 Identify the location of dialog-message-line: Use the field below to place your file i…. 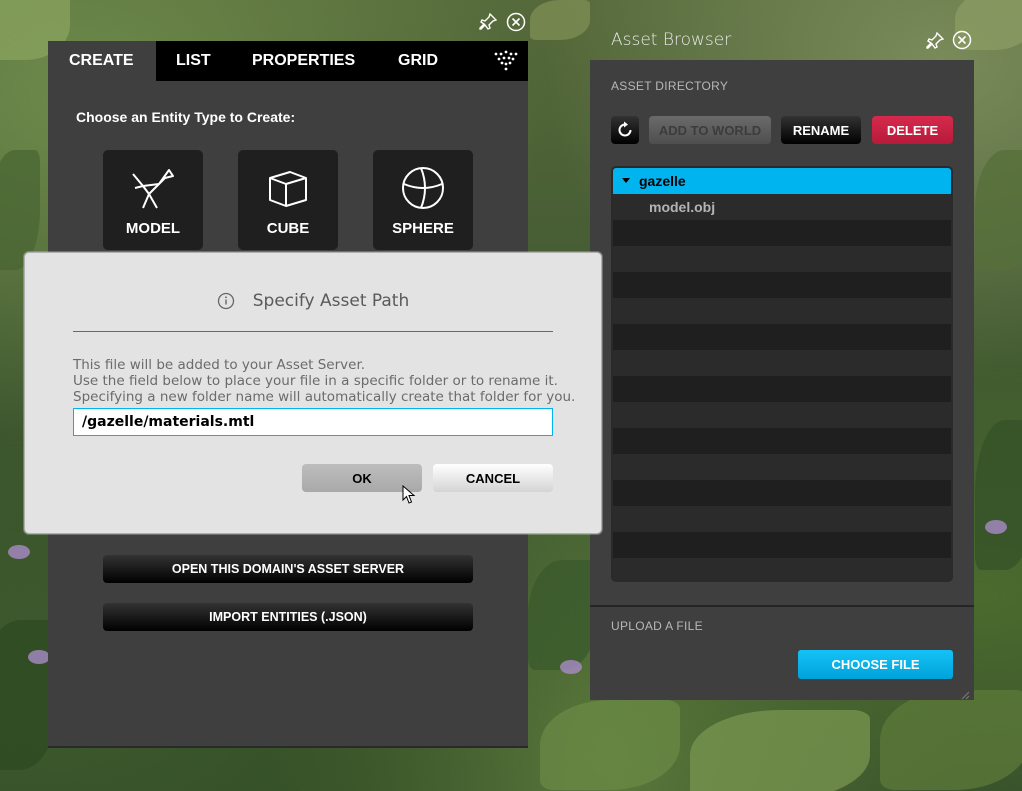
(315, 381).